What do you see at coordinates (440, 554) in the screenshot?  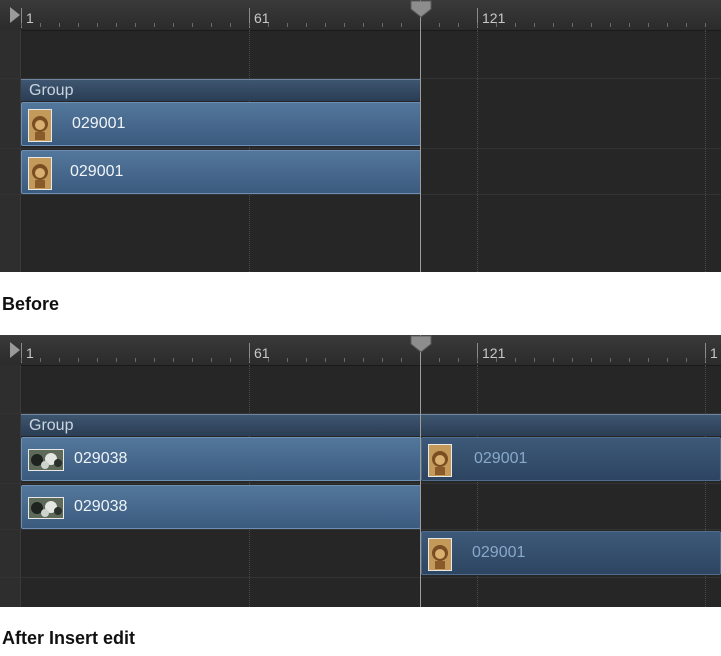 I see `lion-thumbnail-icon` at bounding box center [440, 554].